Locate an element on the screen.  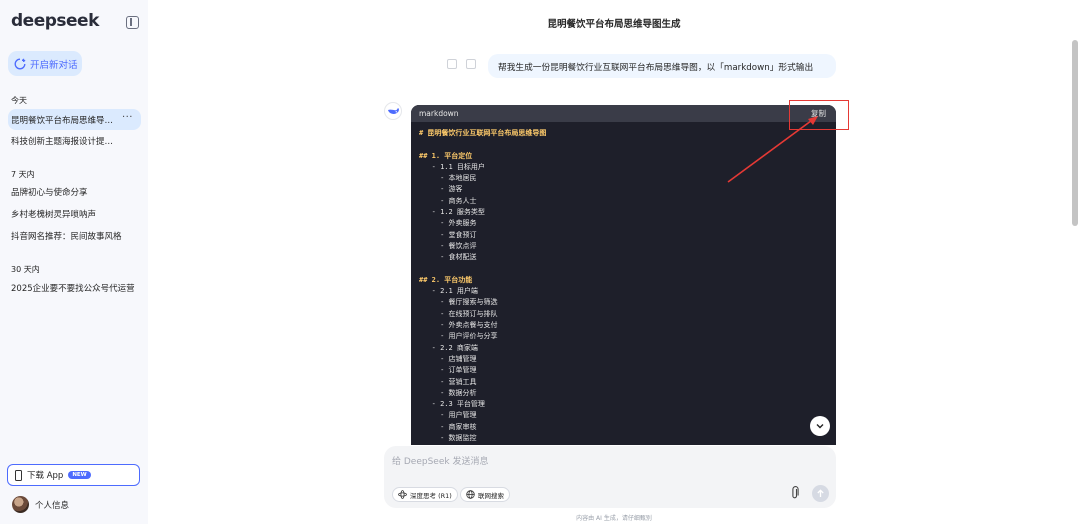
new-chat-icon is located at coordinates (20, 63).